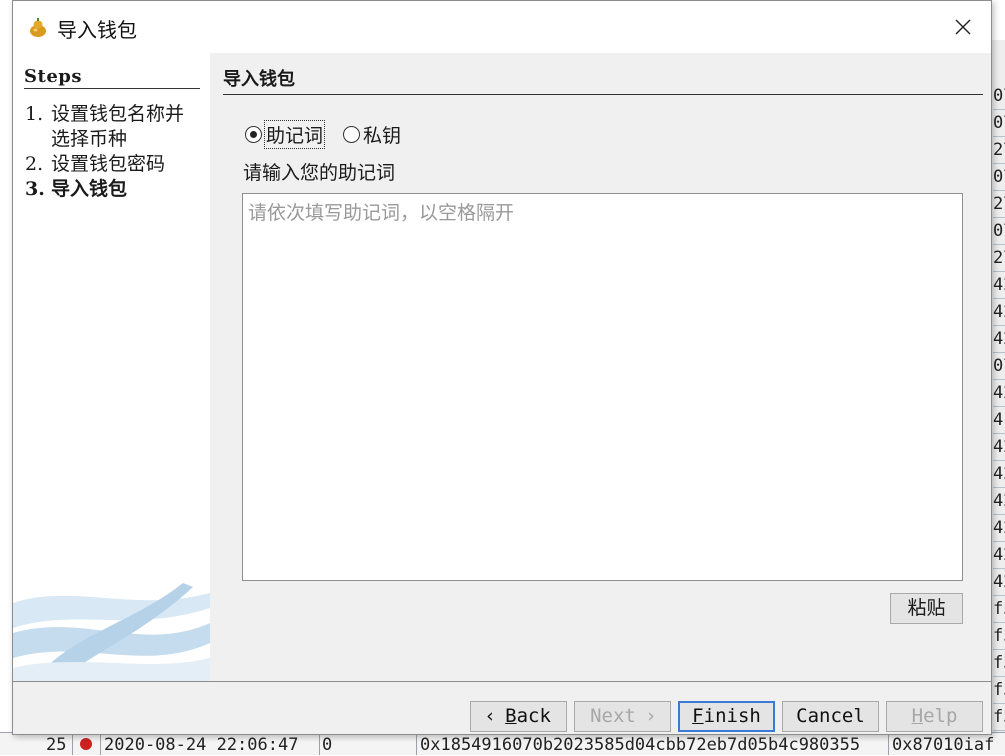 The height and width of the screenshot is (756, 1005). What do you see at coordinates (502, 27) in the screenshot?
I see `title-bar: 导入钱包` at bounding box center [502, 27].